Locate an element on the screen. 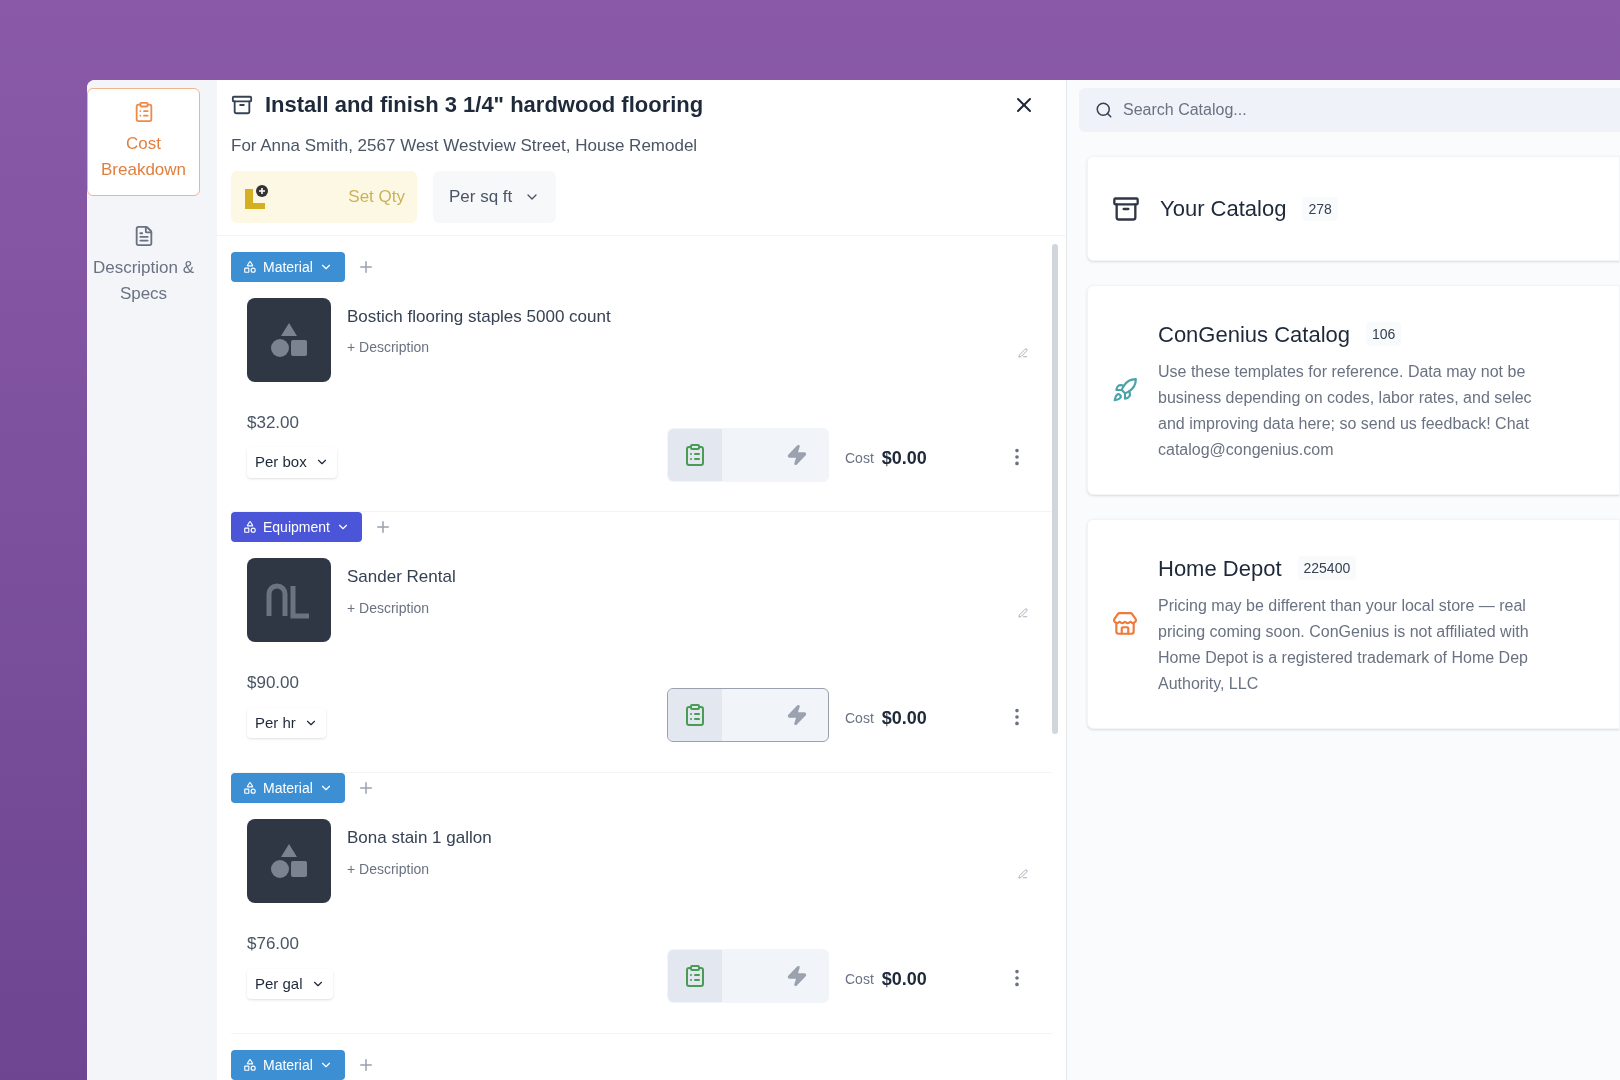  count-badge: 278 is located at coordinates (1320, 208).